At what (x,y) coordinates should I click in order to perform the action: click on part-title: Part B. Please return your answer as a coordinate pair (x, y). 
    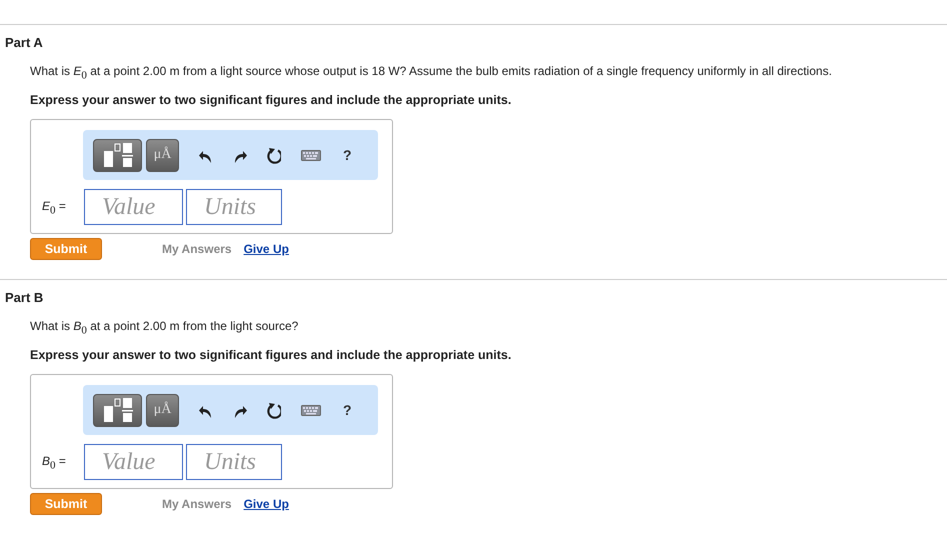
    Looking at the image, I should click on (24, 297).